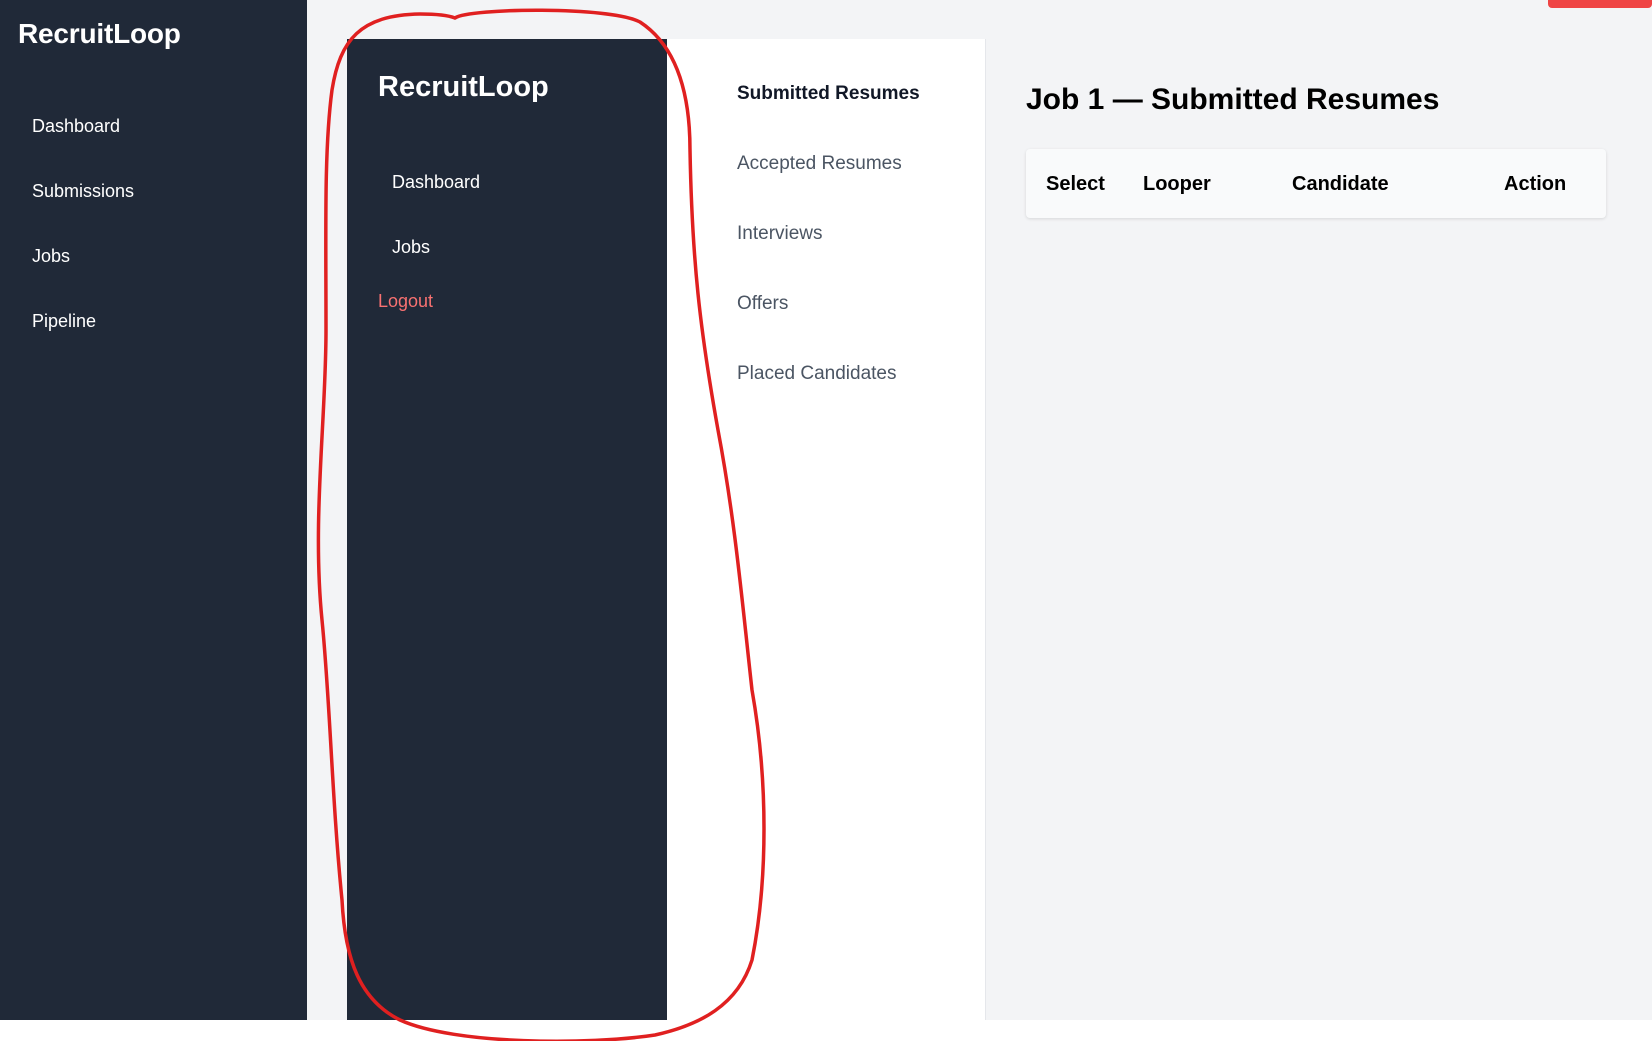 The width and height of the screenshot is (1652, 1041). What do you see at coordinates (1535, 184) in the screenshot?
I see `column-header-action: Action` at bounding box center [1535, 184].